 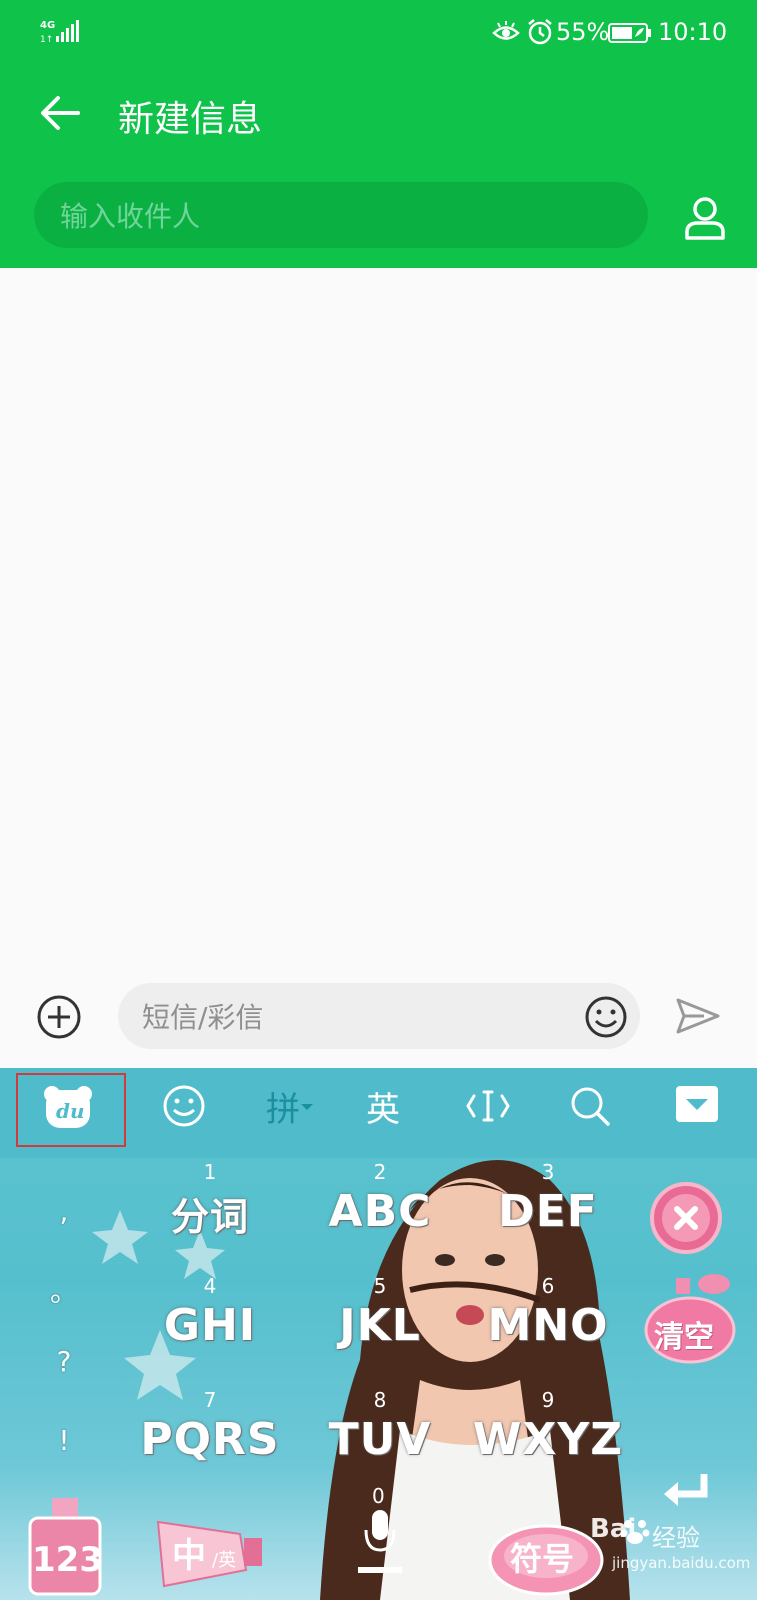 What do you see at coordinates (190, 119) in the screenshot?
I see `page-title: 新建信息` at bounding box center [190, 119].